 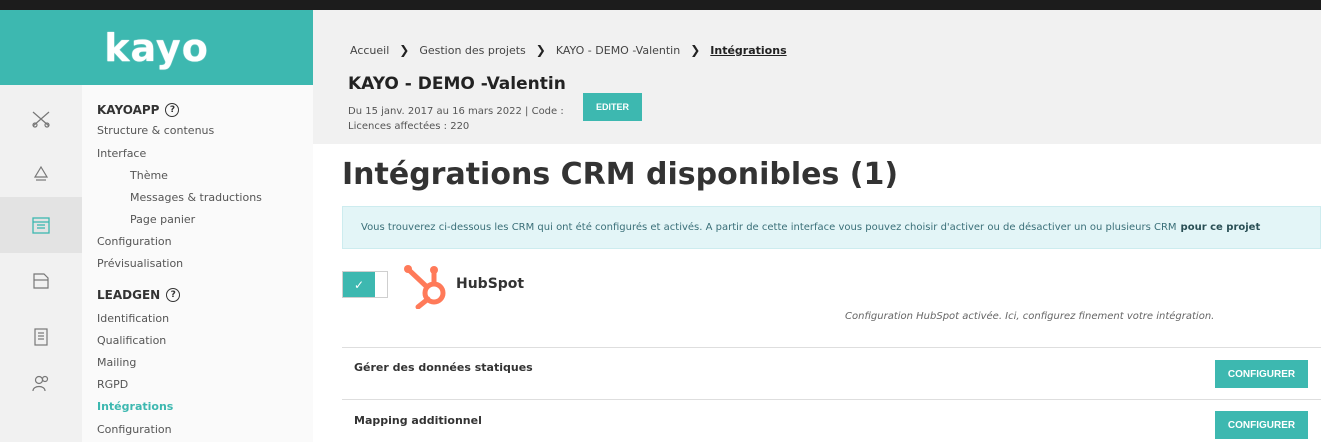 I want to click on menu-item-theme: Thème, so click(x=149, y=175).